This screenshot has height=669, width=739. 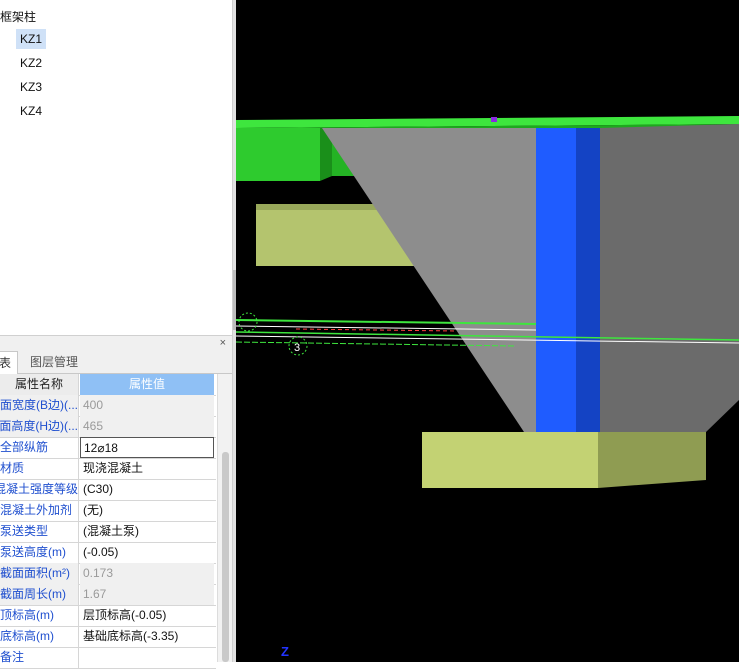 What do you see at coordinates (147, 531) in the screenshot?
I see `property-value: (混凝土泵)` at bounding box center [147, 531].